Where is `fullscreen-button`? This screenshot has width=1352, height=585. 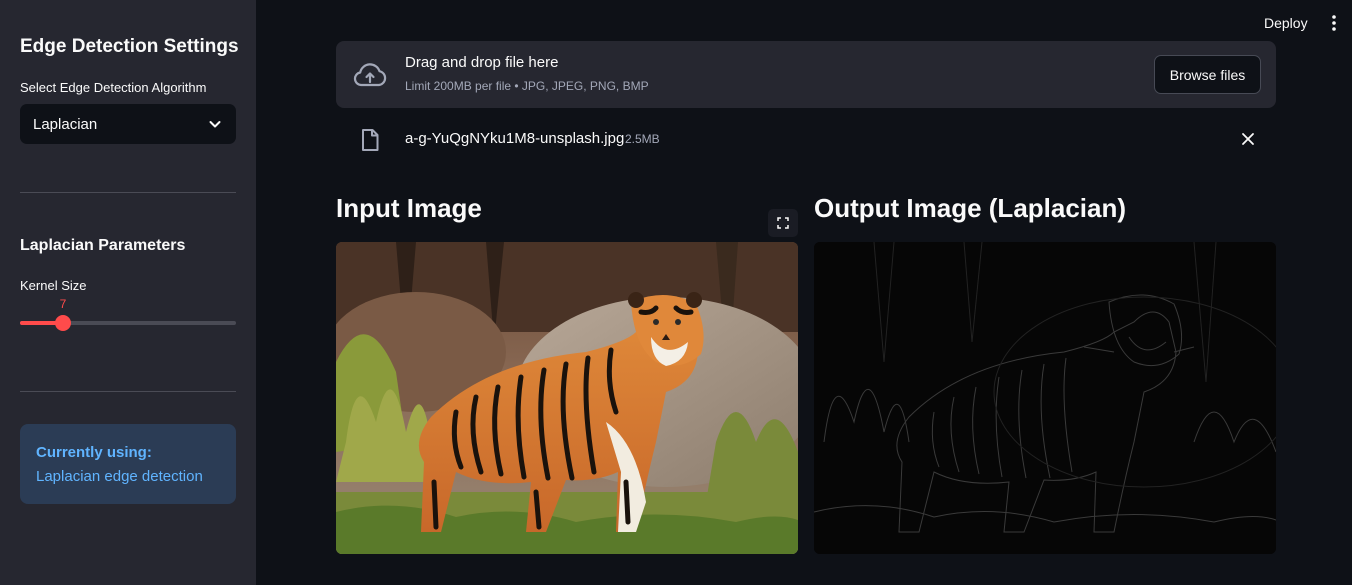
fullscreen-button is located at coordinates (783, 223).